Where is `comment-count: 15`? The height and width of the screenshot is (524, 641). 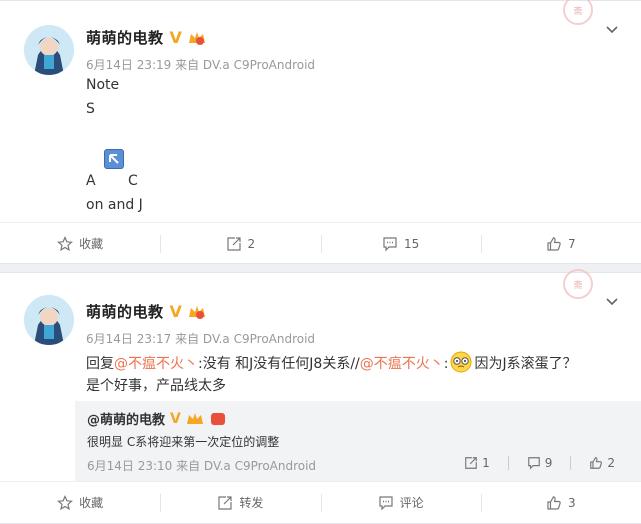 comment-count: 15 is located at coordinates (411, 243).